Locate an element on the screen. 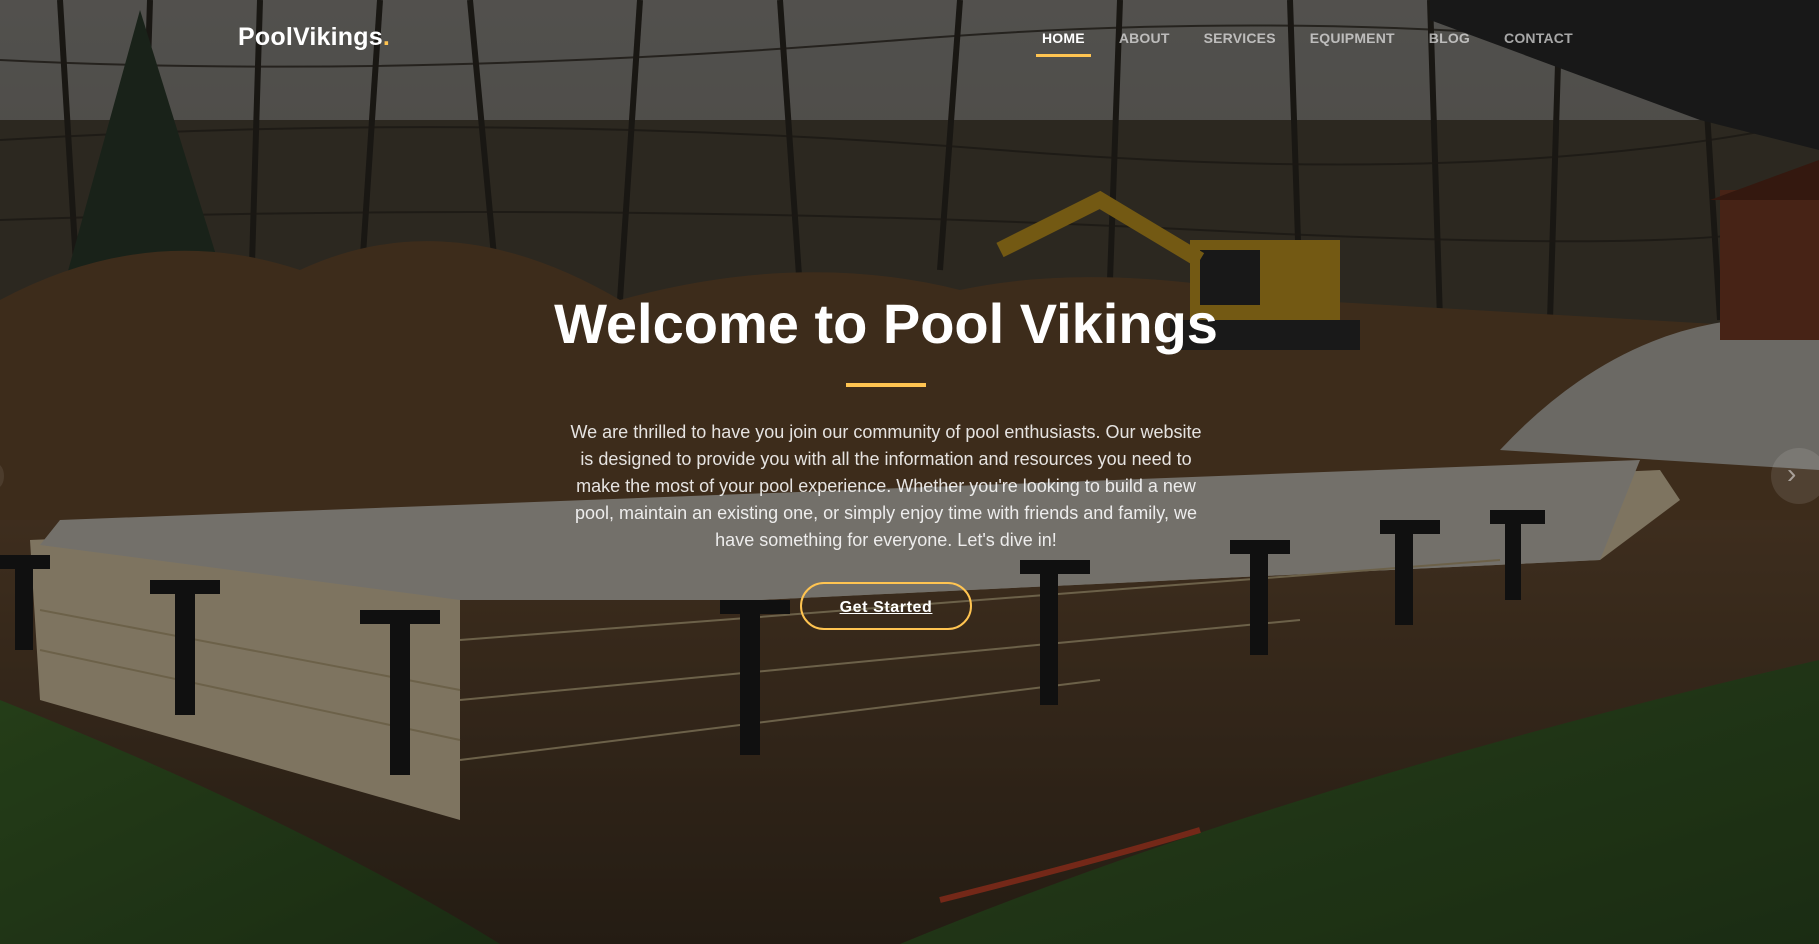 This screenshot has width=1819, height=944. nav-link-services: SERVICES is located at coordinates (1240, 38).